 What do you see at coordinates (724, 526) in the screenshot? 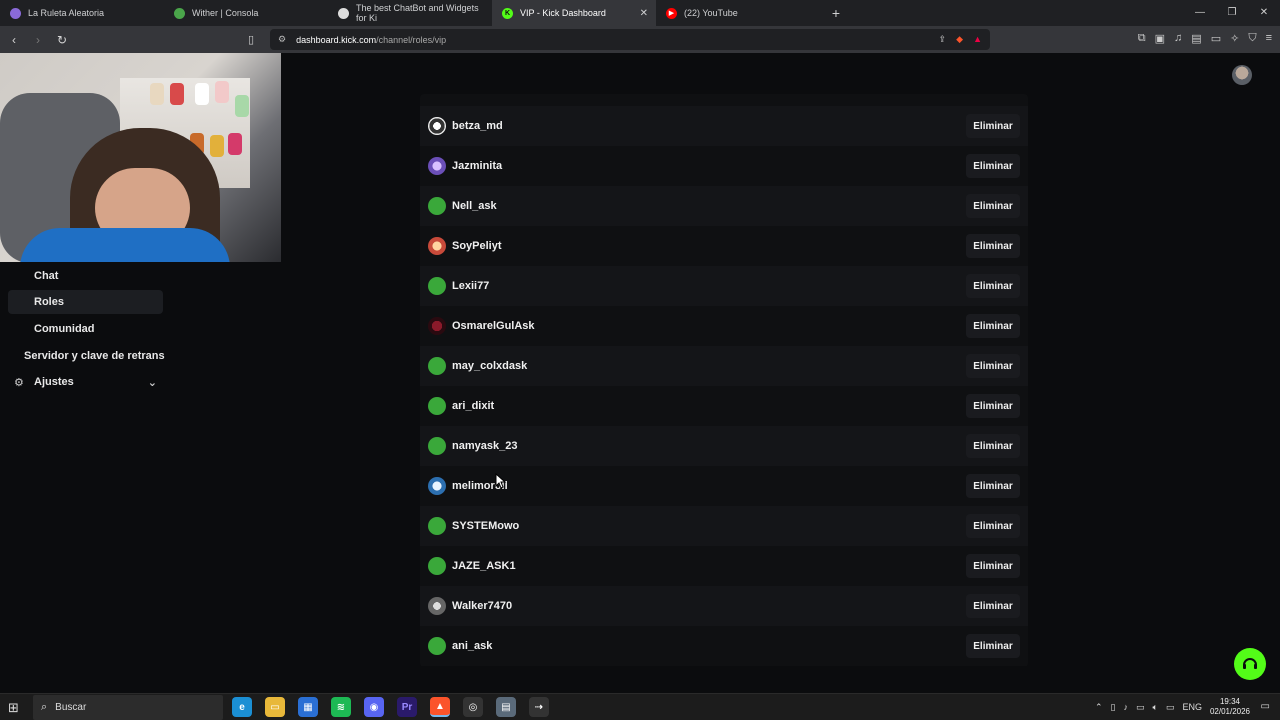
I see `table-row: SYSTEMowo Eliminar` at bounding box center [724, 526].